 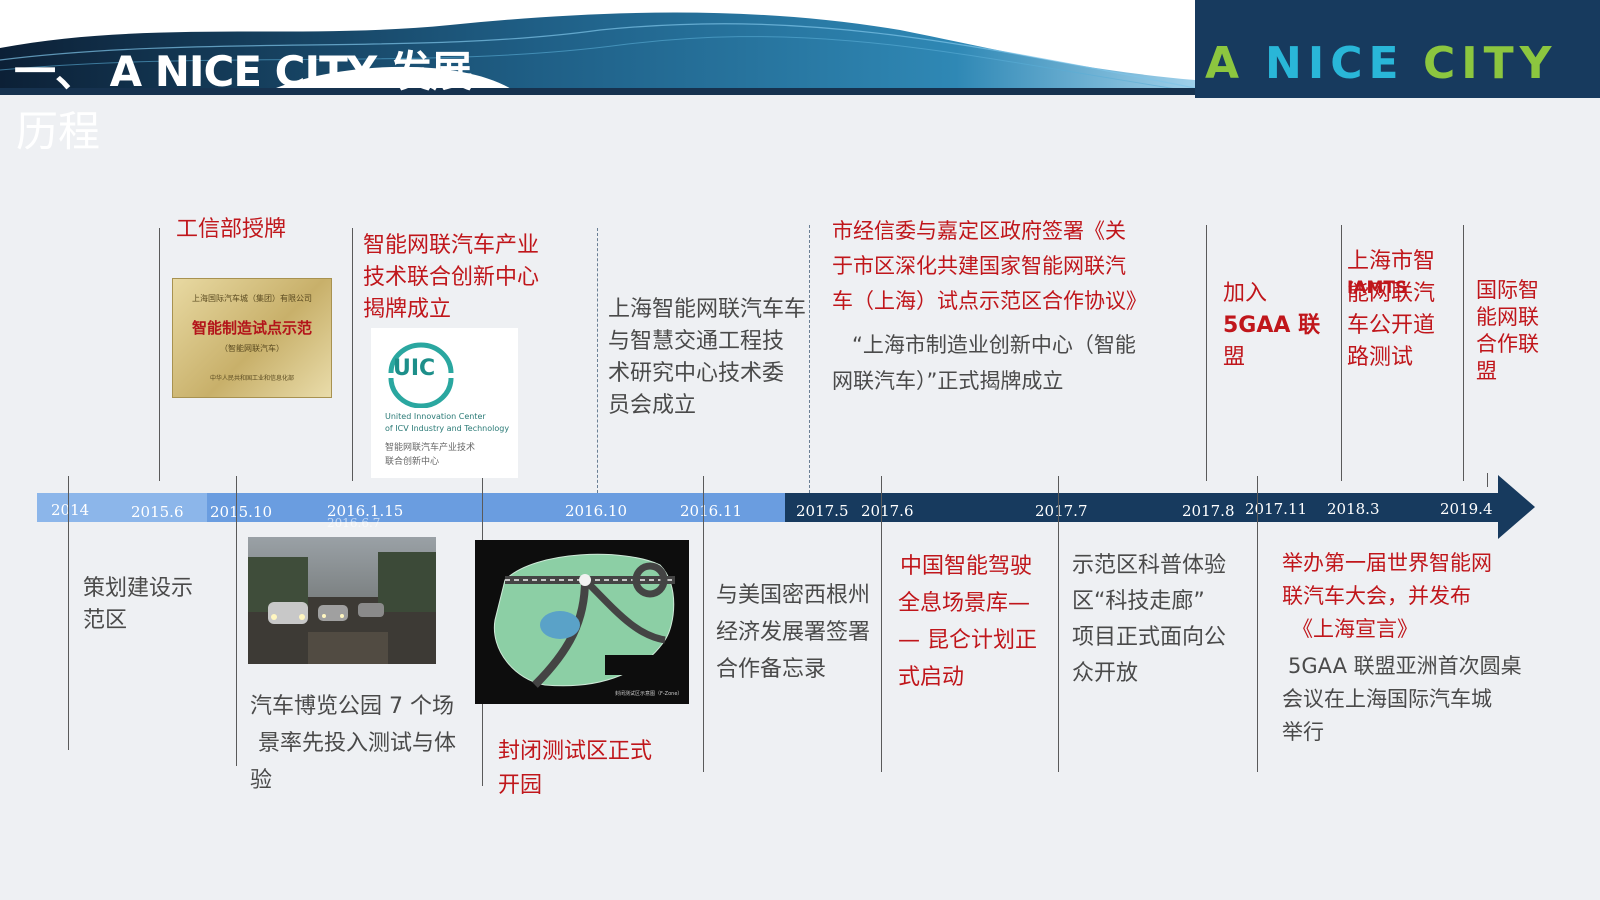 I want to click on header-banner: 一、 A NICE CITY 发展, so click(x=597, y=47).